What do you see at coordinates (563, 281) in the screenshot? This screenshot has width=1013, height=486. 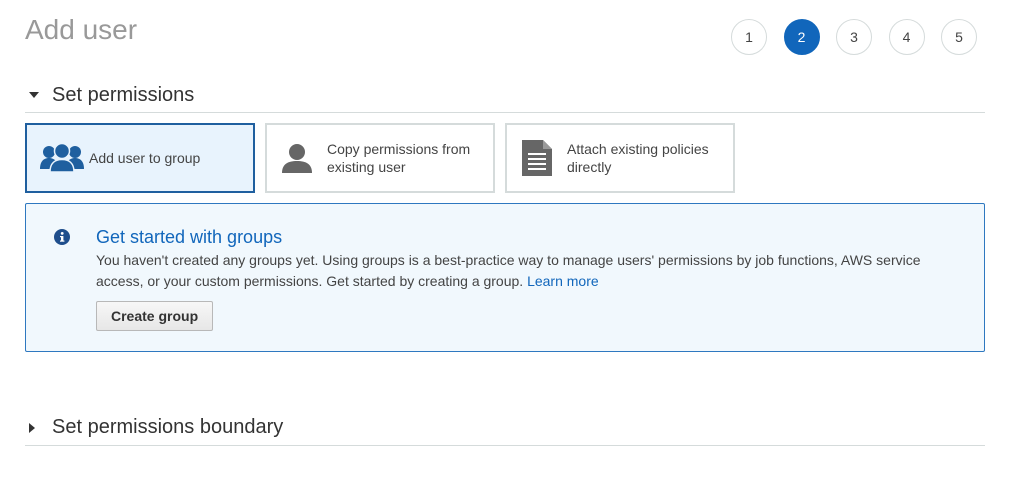 I see `learn-more-link: Learn more` at bounding box center [563, 281].